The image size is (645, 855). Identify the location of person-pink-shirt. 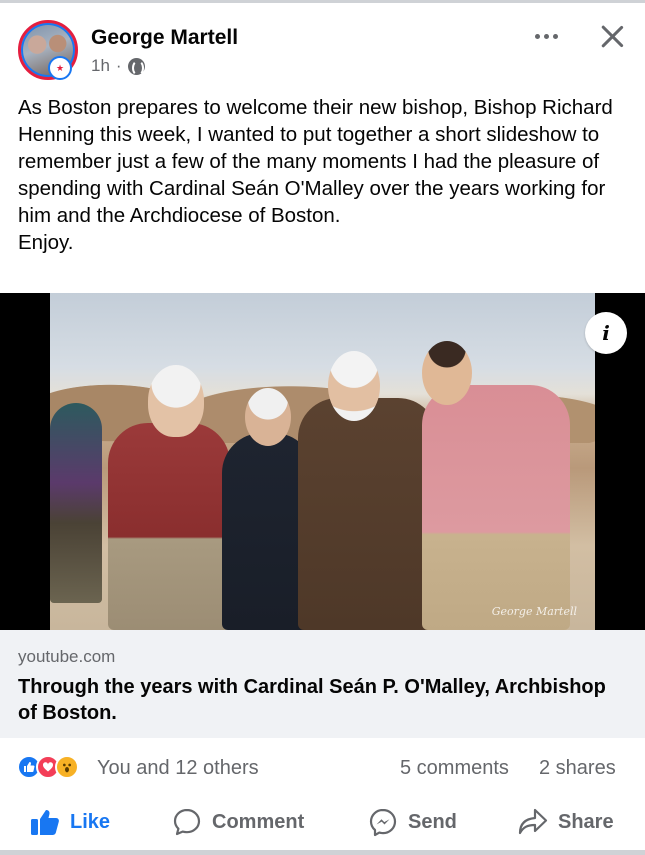
(496, 507).